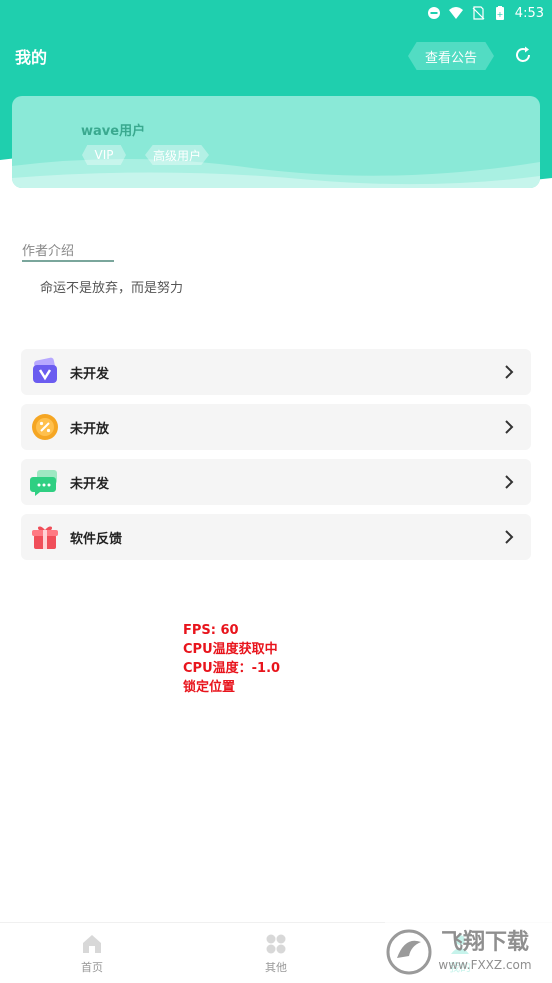  I want to click on refresh-button, so click(523, 55).